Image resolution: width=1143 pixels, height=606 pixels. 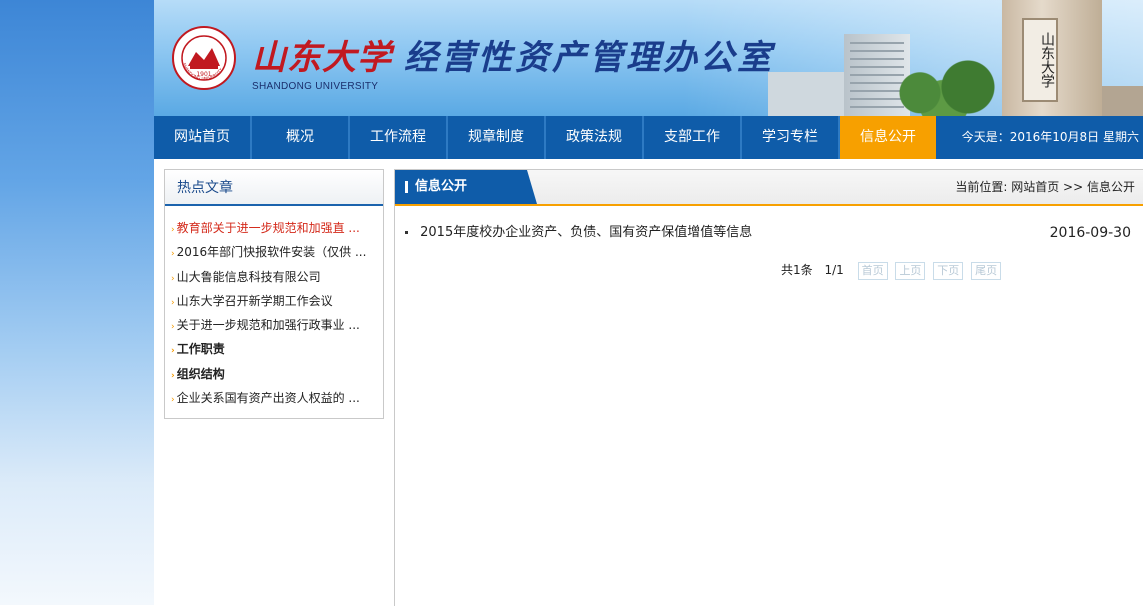 What do you see at coordinates (944, 87) in the screenshot?
I see `banner-trees` at bounding box center [944, 87].